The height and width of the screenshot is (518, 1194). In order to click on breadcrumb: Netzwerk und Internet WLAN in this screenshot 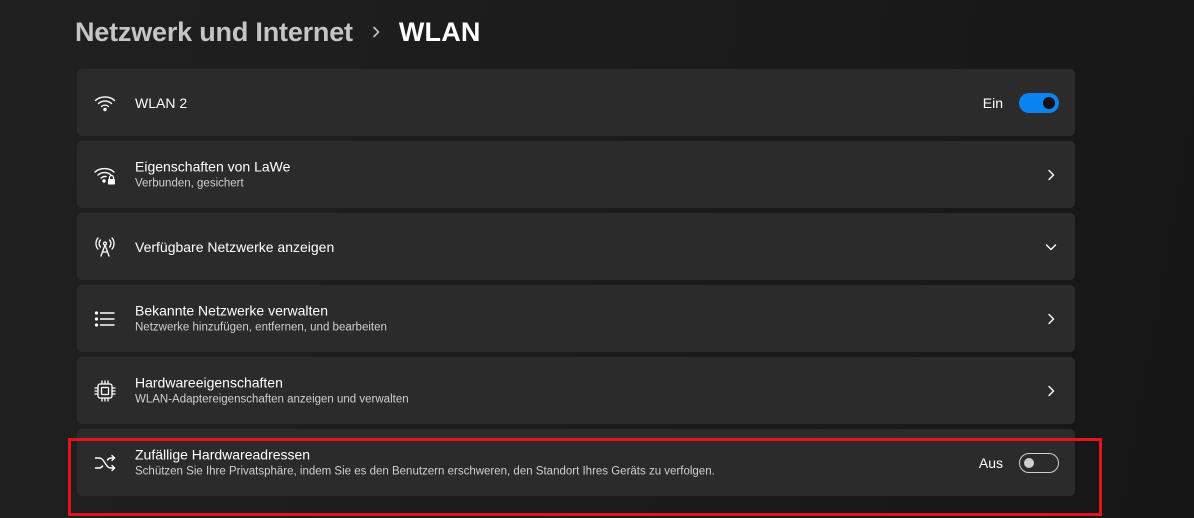, I will do `click(278, 32)`.